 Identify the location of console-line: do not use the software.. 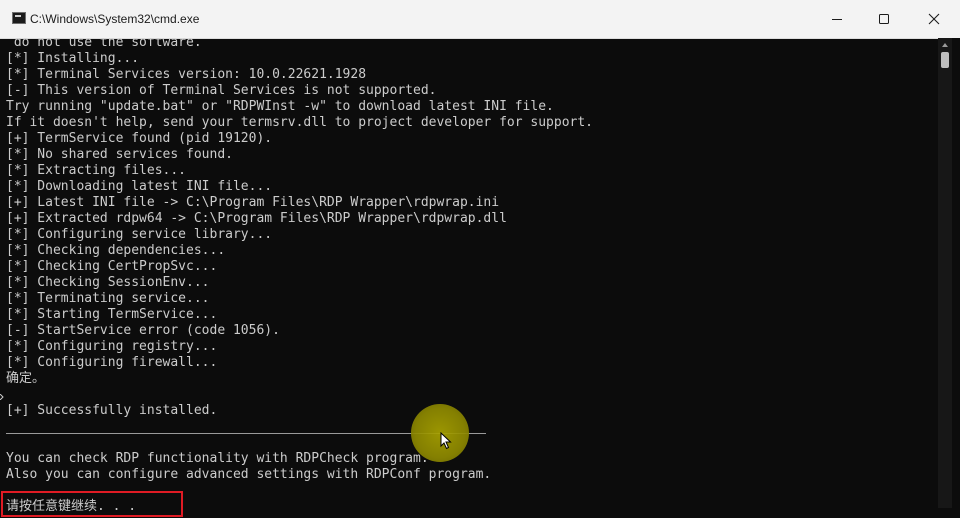
(104, 44).